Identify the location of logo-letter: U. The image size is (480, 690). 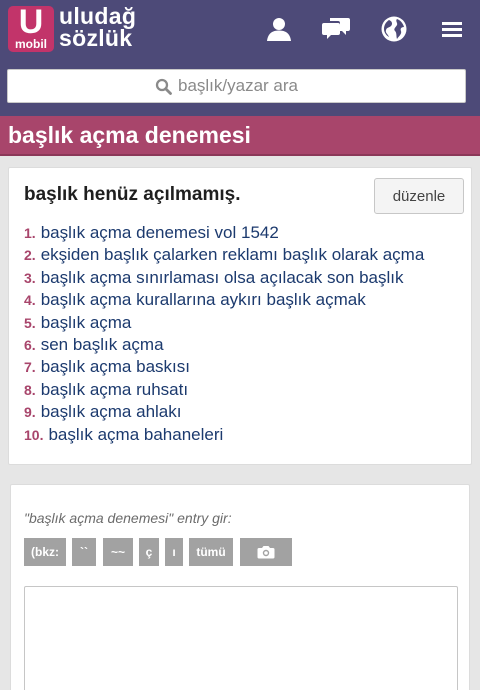
(31, 23).